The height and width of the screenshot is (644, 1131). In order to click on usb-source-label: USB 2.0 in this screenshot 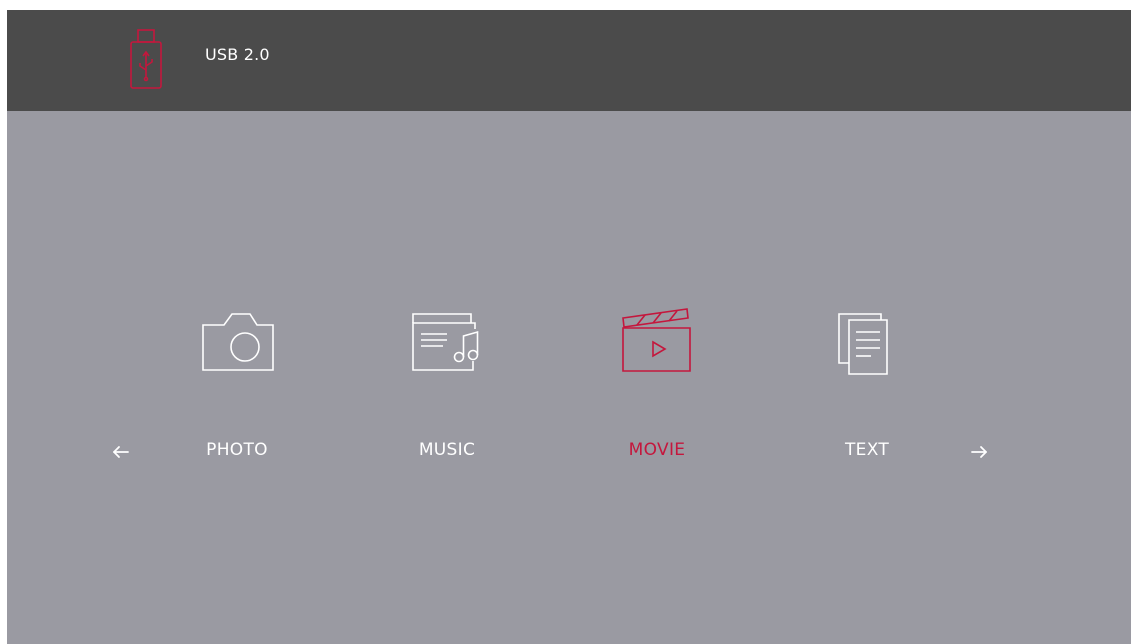, I will do `click(237, 54)`.